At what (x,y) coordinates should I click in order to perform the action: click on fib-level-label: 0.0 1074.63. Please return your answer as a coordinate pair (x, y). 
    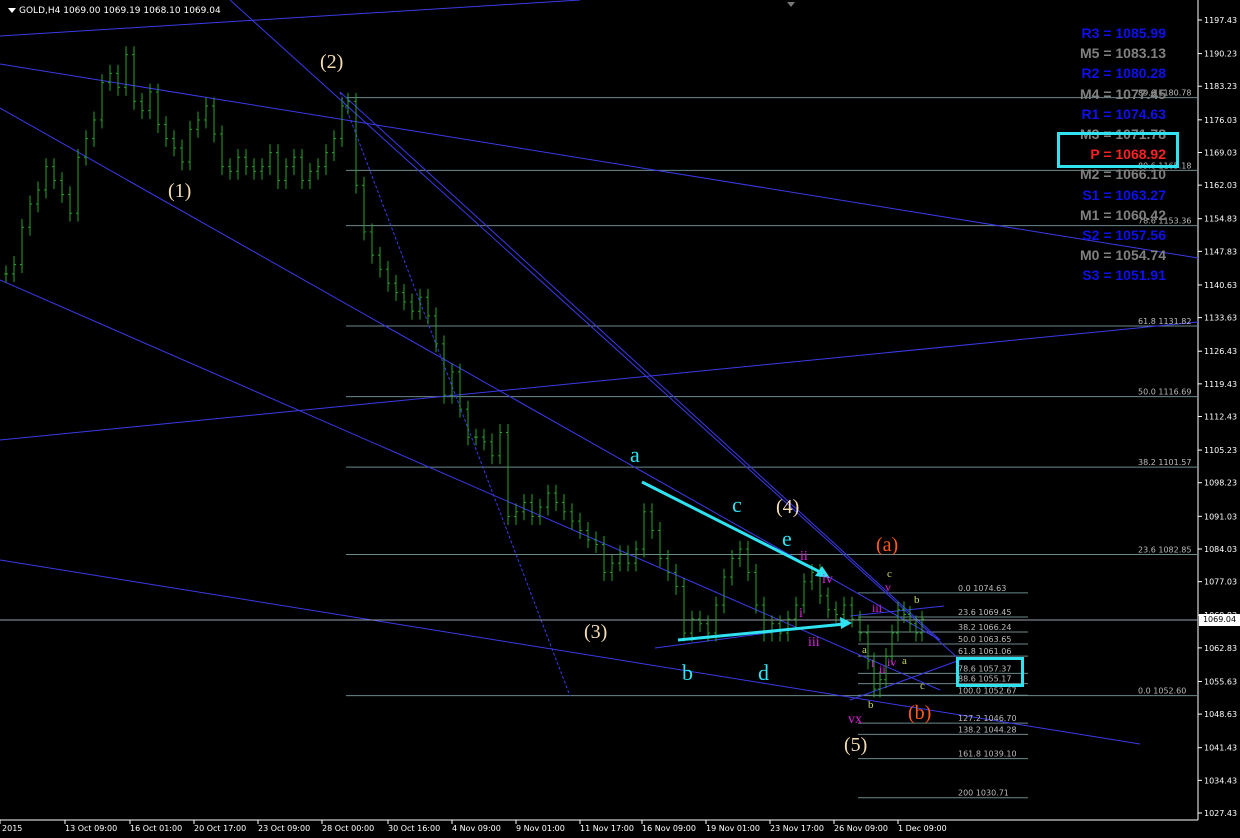
    Looking at the image, I should click on (982, 588).